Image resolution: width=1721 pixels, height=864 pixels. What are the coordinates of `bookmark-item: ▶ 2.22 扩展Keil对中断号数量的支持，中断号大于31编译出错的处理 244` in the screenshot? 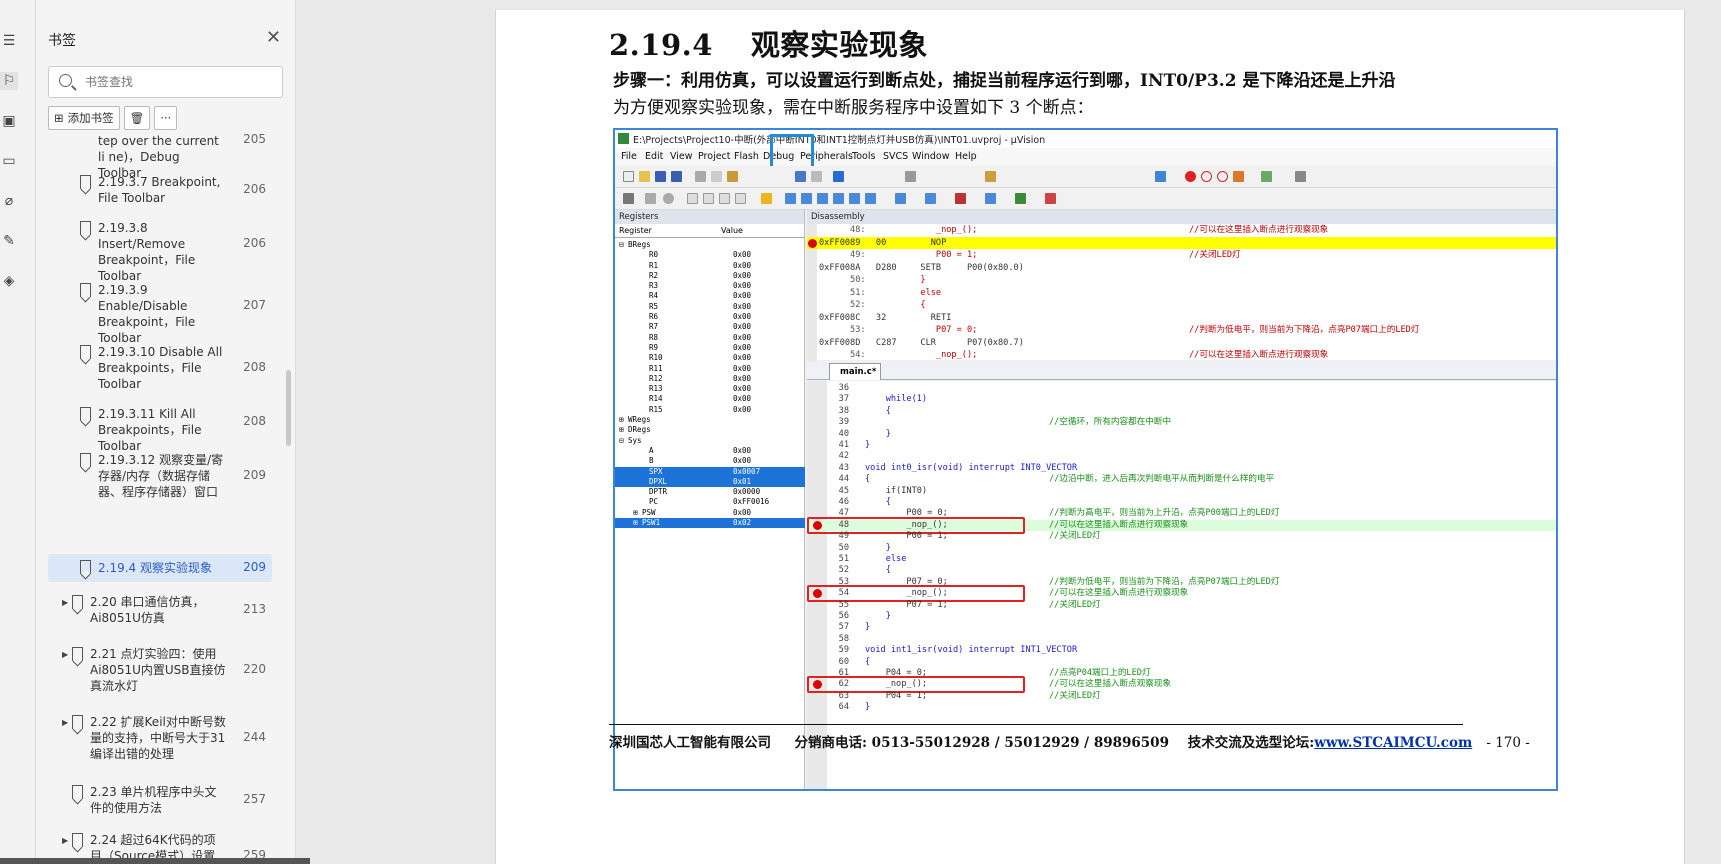 It's located at (160, 738).